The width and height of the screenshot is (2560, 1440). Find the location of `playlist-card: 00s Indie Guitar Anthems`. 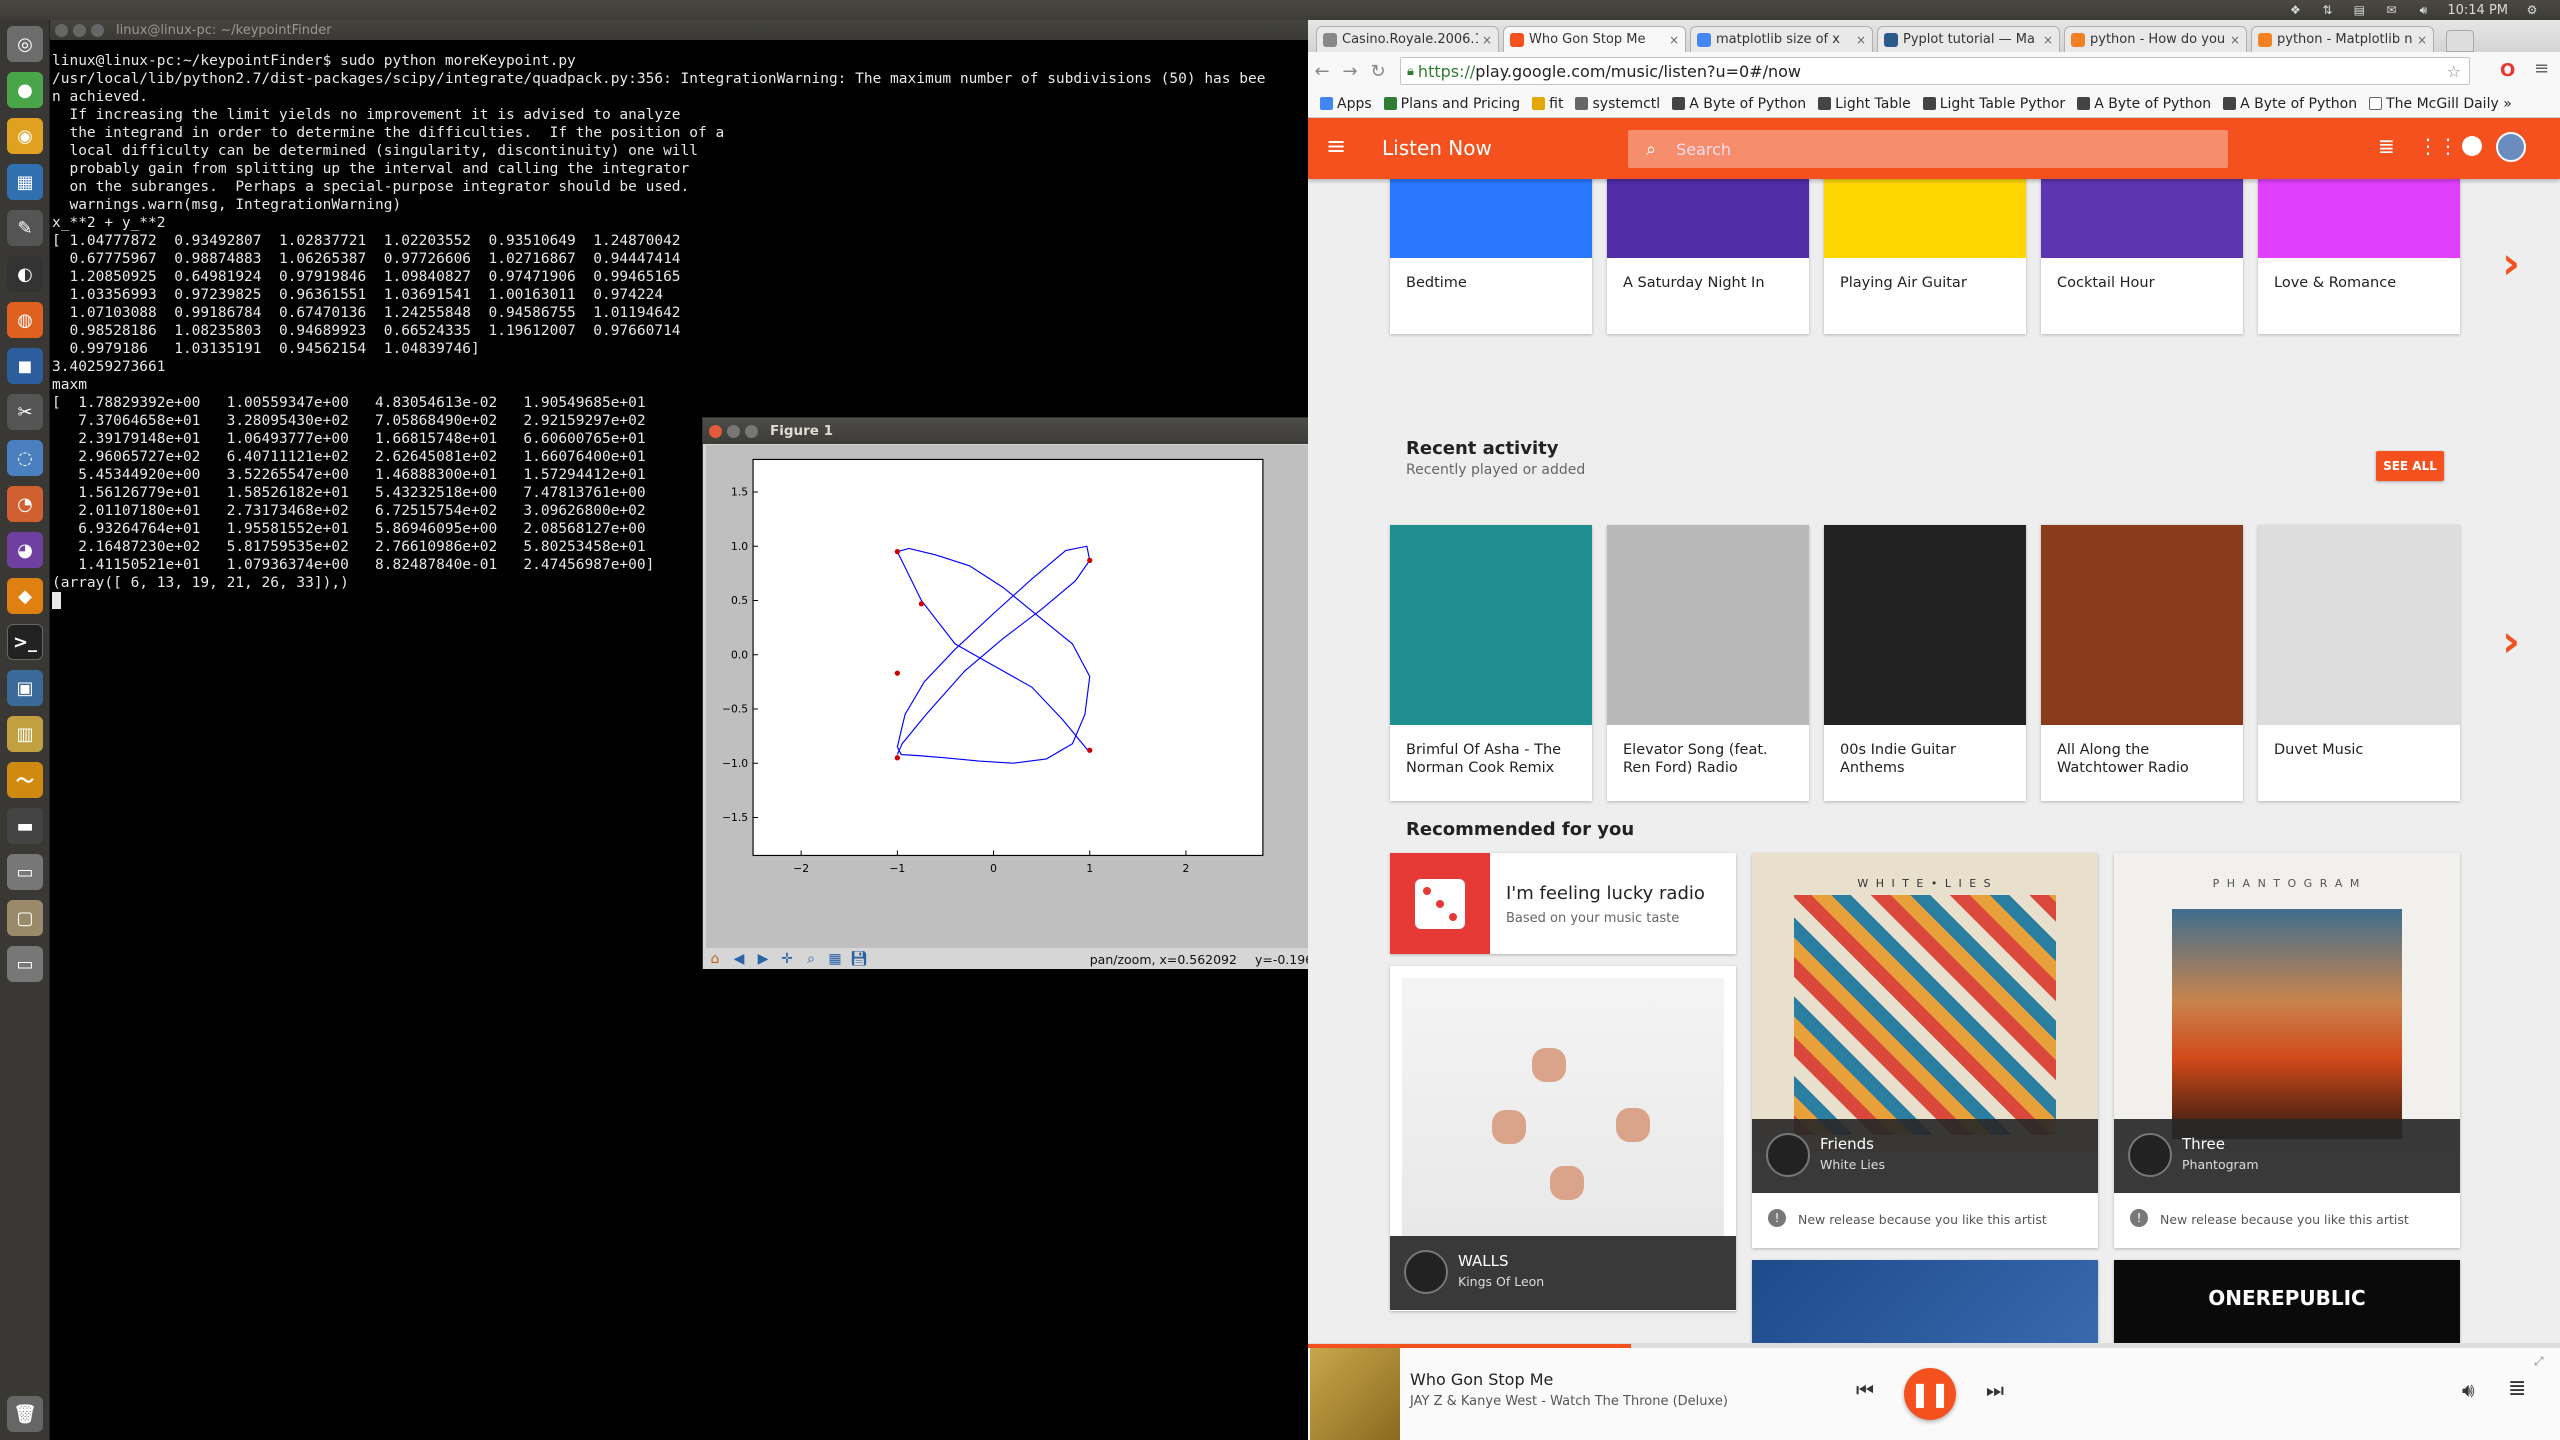

playlist-card: 00s Indie Guitar Anthems is located at coordinates (1925, 663).